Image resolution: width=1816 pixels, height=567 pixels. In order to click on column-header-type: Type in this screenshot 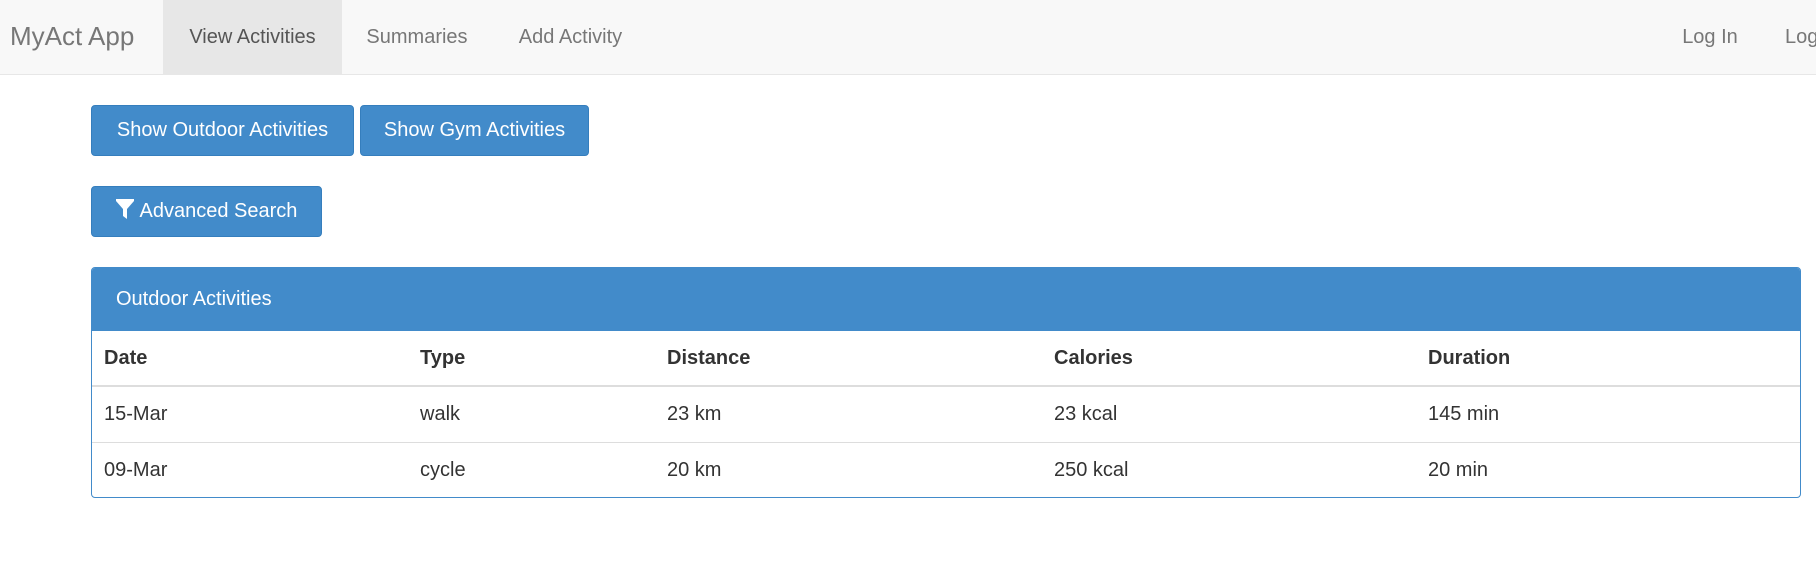, I will do `click(531, 359)`.